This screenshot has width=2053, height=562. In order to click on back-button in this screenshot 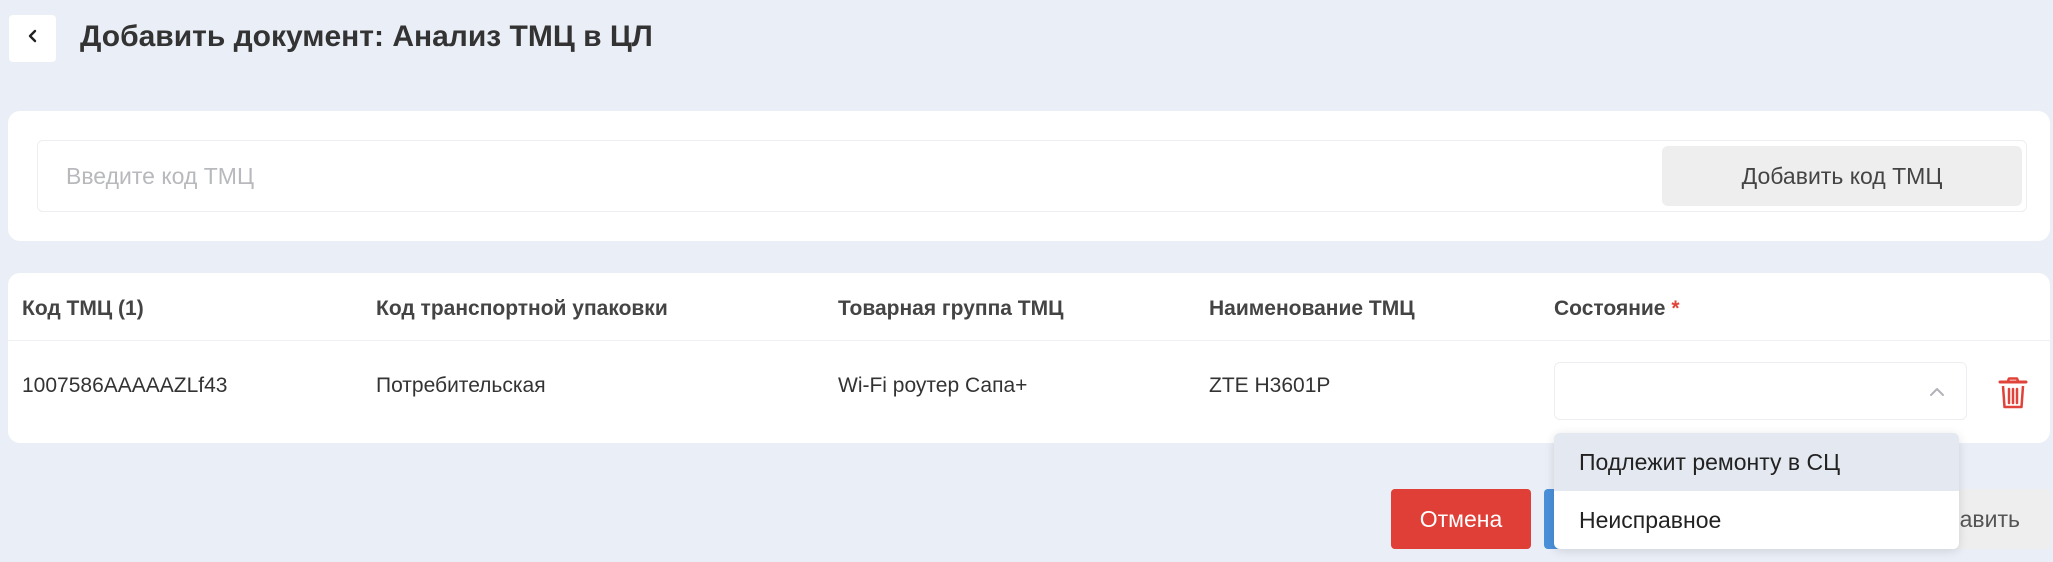, I will do `click(32, 38)`.